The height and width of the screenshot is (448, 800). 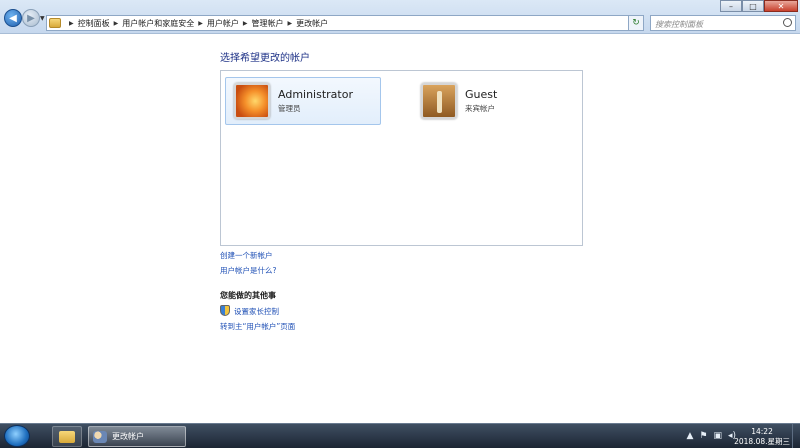 I want to click on create-account-link: 创建一个新帐户, so click(x=246, y=255).